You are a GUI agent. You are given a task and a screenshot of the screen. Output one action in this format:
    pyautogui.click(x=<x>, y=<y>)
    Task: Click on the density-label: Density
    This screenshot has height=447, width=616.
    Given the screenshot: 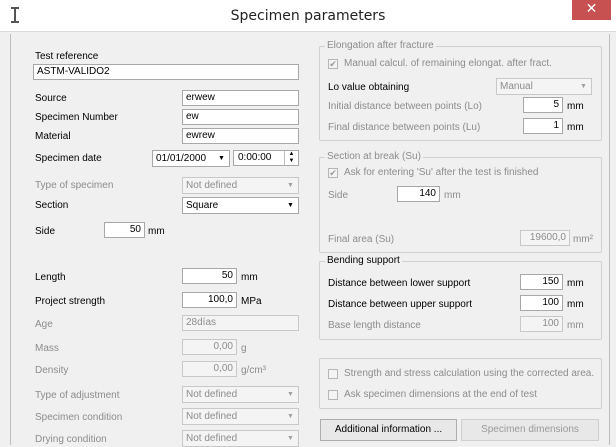 What is the action you would take?
    pyautogui.click(x=52, y=370)
    